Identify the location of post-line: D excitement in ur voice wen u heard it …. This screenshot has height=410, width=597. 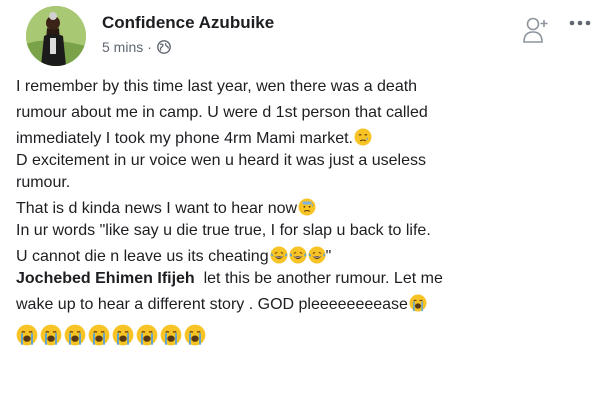
(221, 160).